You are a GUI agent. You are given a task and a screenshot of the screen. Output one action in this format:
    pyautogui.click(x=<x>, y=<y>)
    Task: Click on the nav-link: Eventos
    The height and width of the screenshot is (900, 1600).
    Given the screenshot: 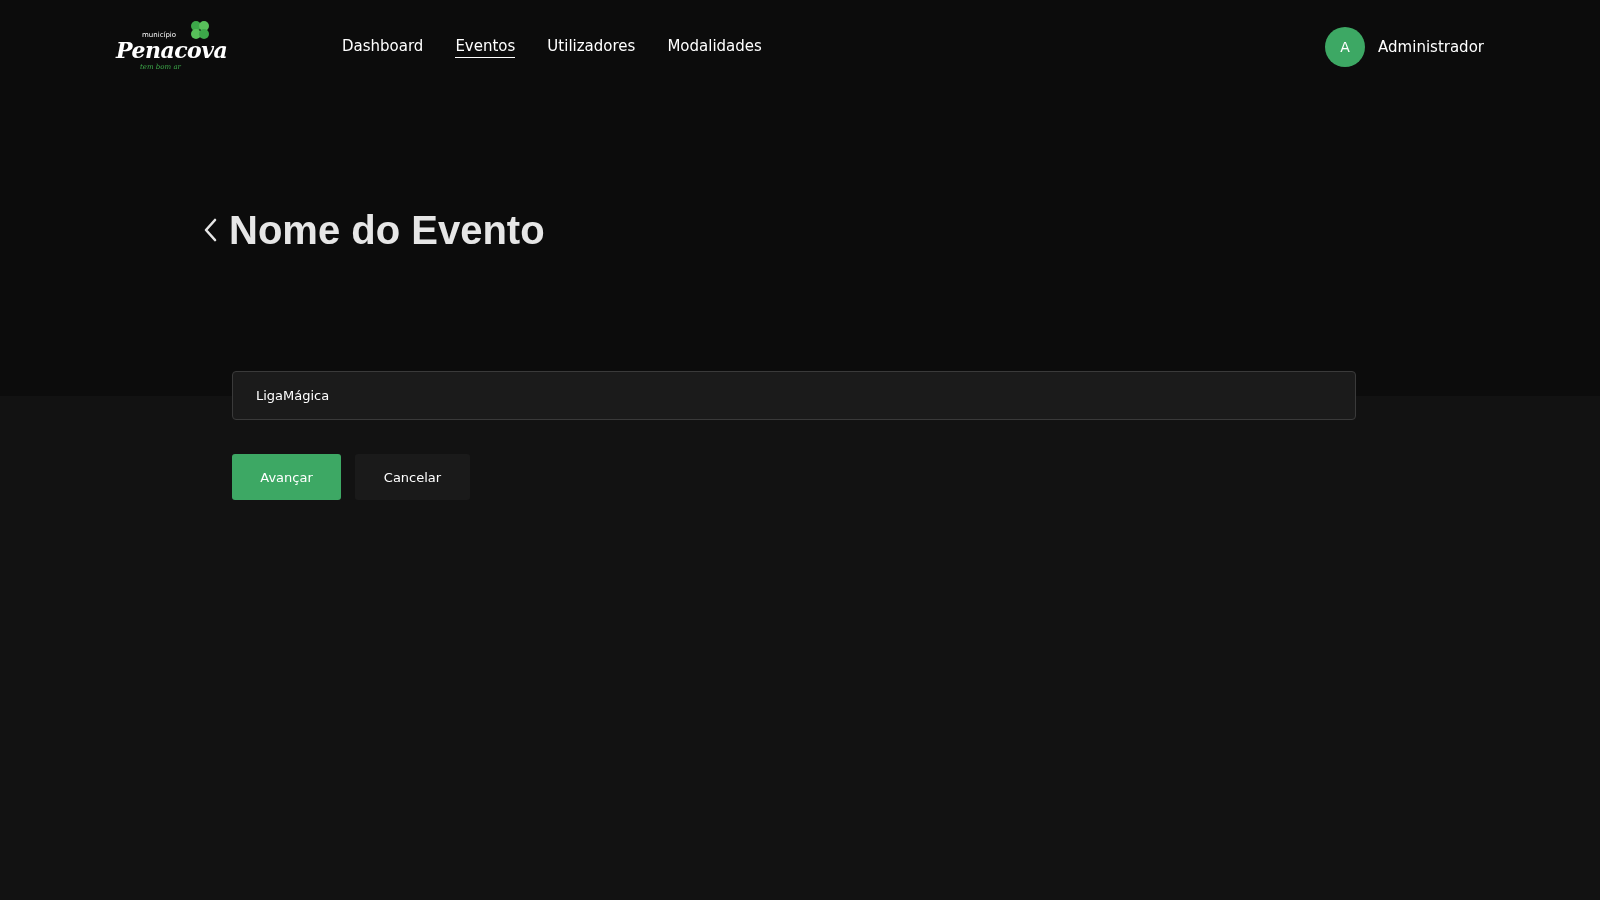 What is the action you would take?
    pyautogui.click(x=485, y=47)
    